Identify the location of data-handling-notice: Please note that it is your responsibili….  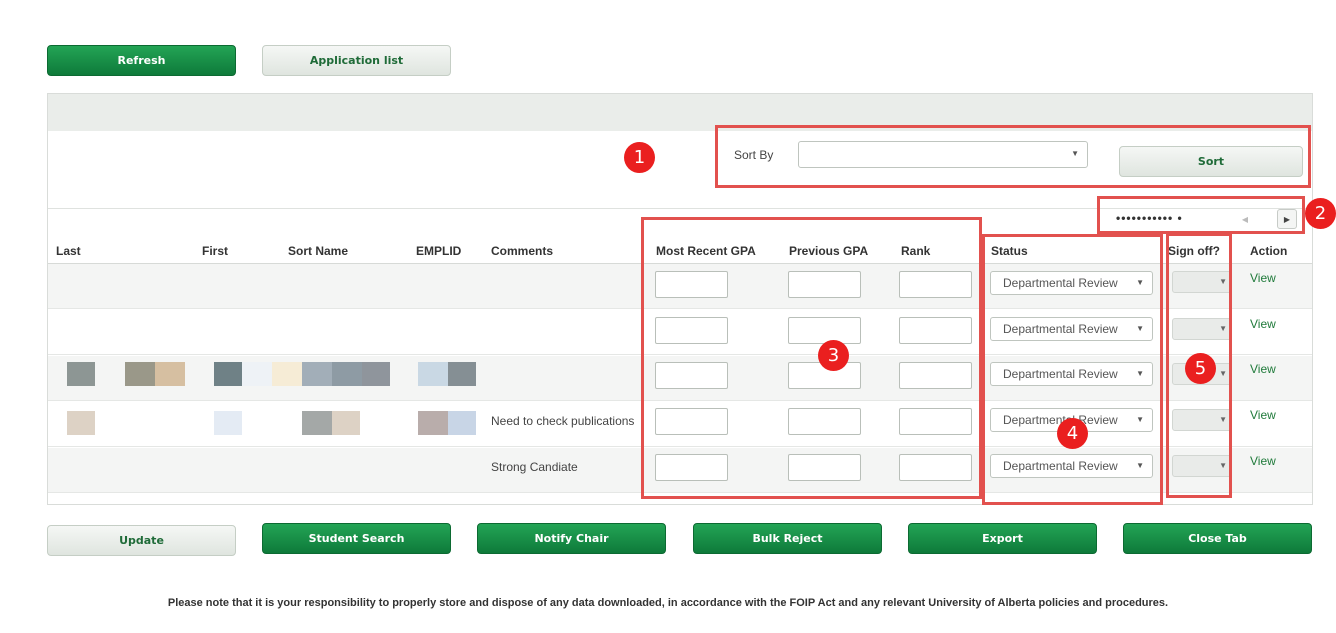
(668, 603).